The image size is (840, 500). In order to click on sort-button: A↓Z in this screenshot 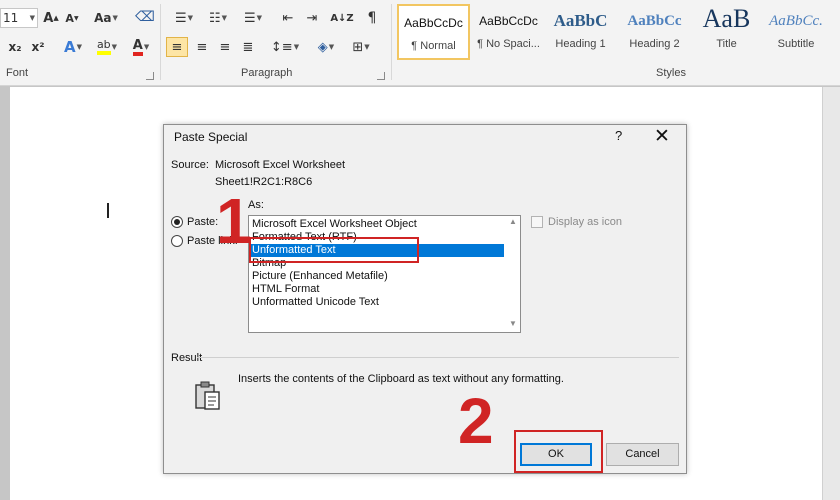, I will do `click(342, 18)`.